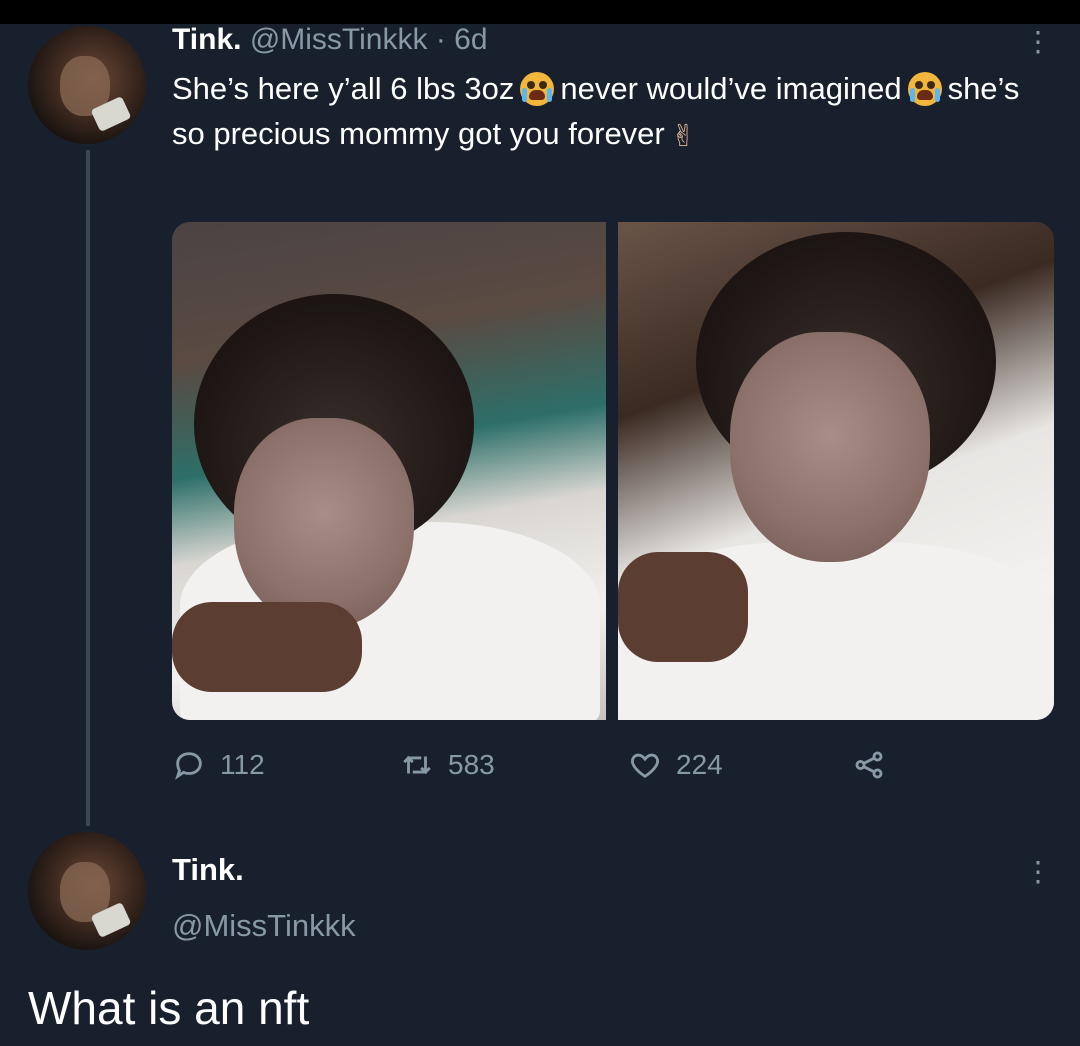 The image size is (1080, 1046). Describe the element at coordinates (88, 488) in the screenshot. I see `thread-line` at that location.